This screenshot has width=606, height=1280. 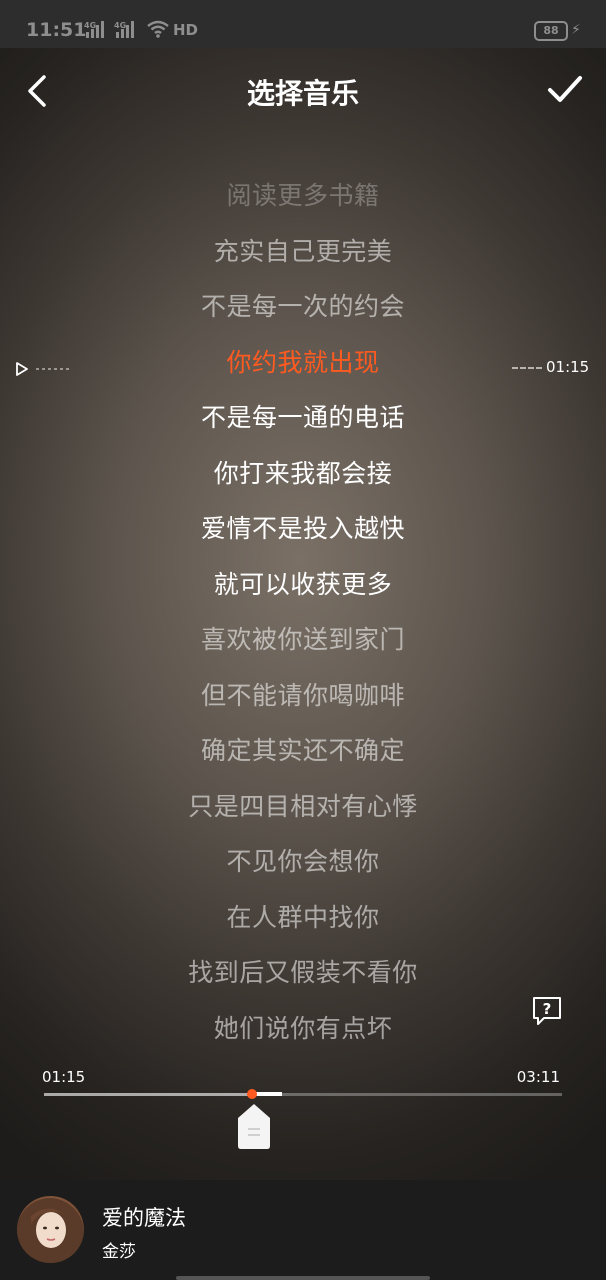 What do you see at coordinates (303, 529) in the screenshot?
I see `lyric-line: 爱情不是投入越快` at bounding box center [303, 529].